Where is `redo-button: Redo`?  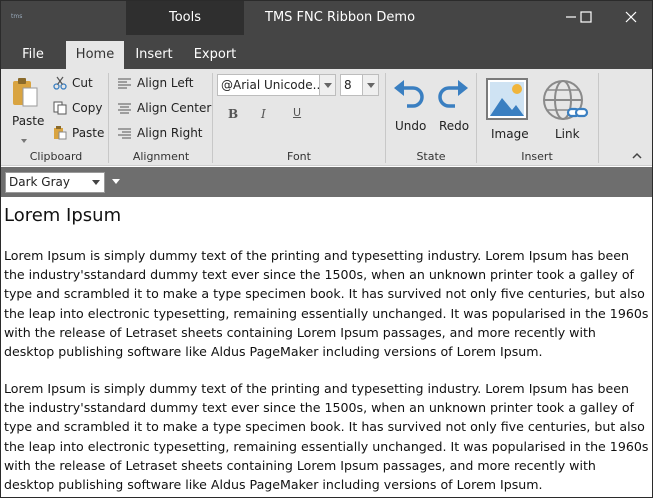
redo-button: Redo is located at coordinates (454, 126).